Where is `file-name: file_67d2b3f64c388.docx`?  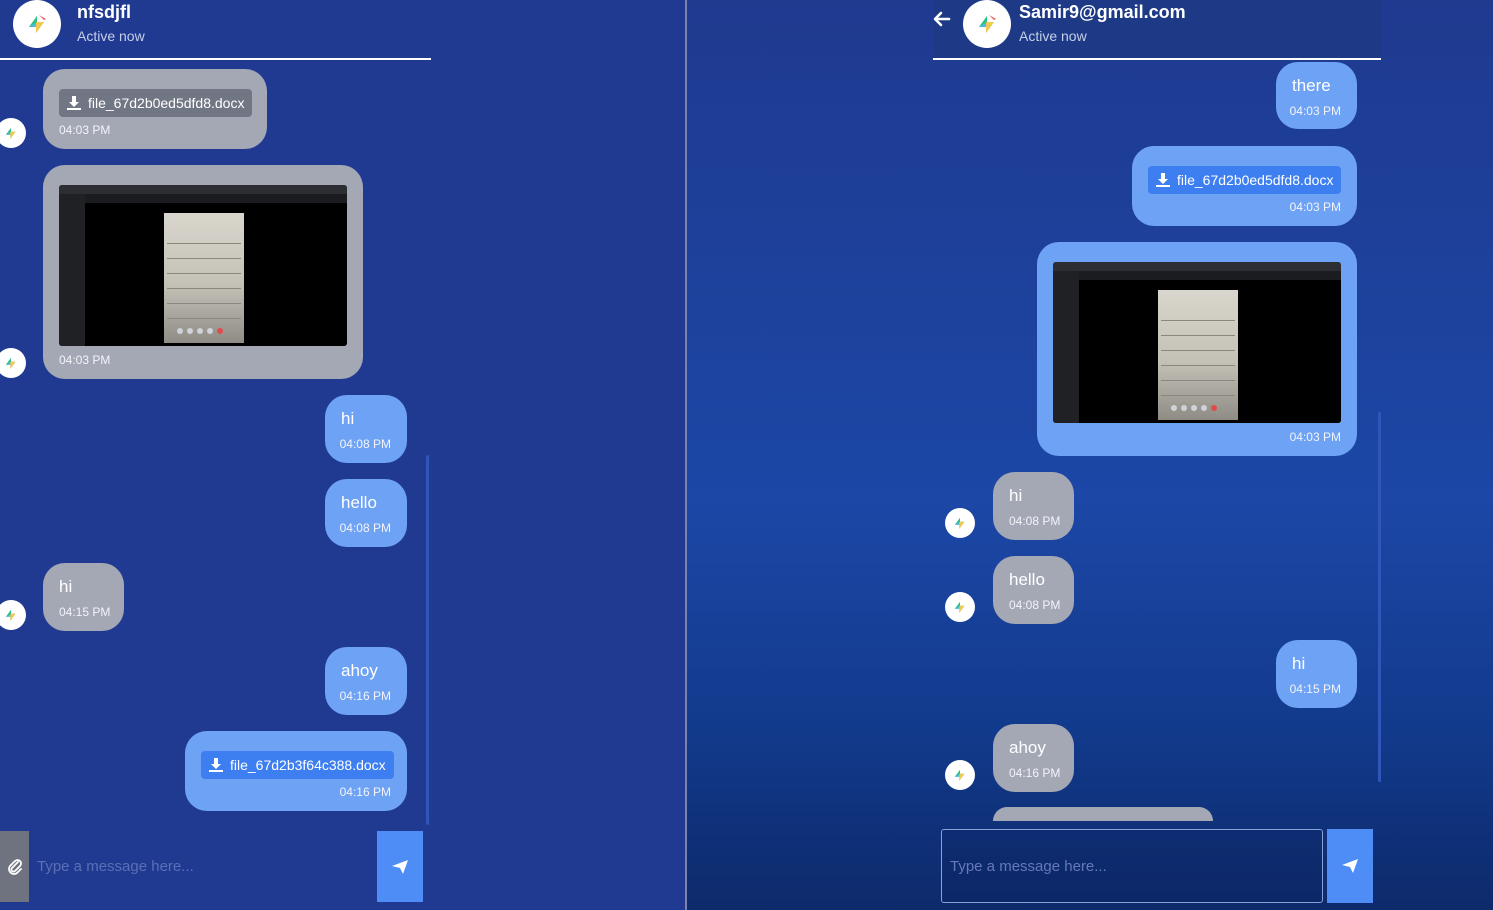 file-name: file_67d2b3f64c388.docx is located at coordinates (308, 765).